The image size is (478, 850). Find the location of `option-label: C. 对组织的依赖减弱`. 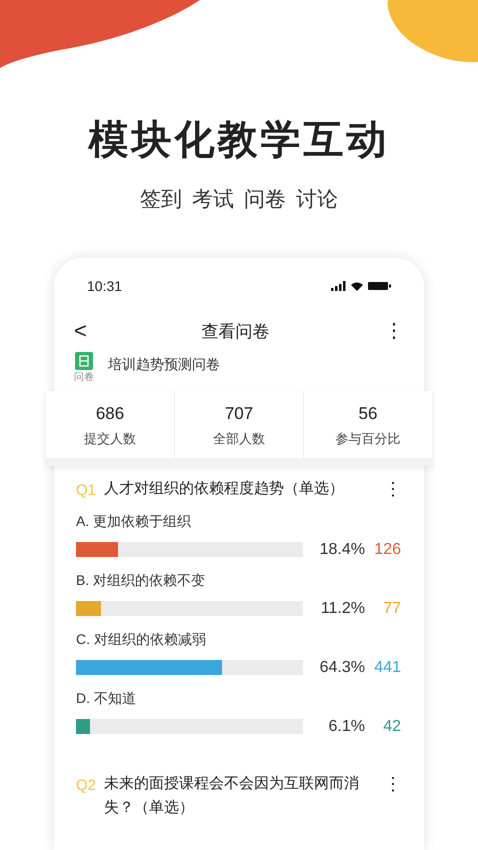

option-label: C. 对组织的依赖减弱 is located at coordinates (141, 639).